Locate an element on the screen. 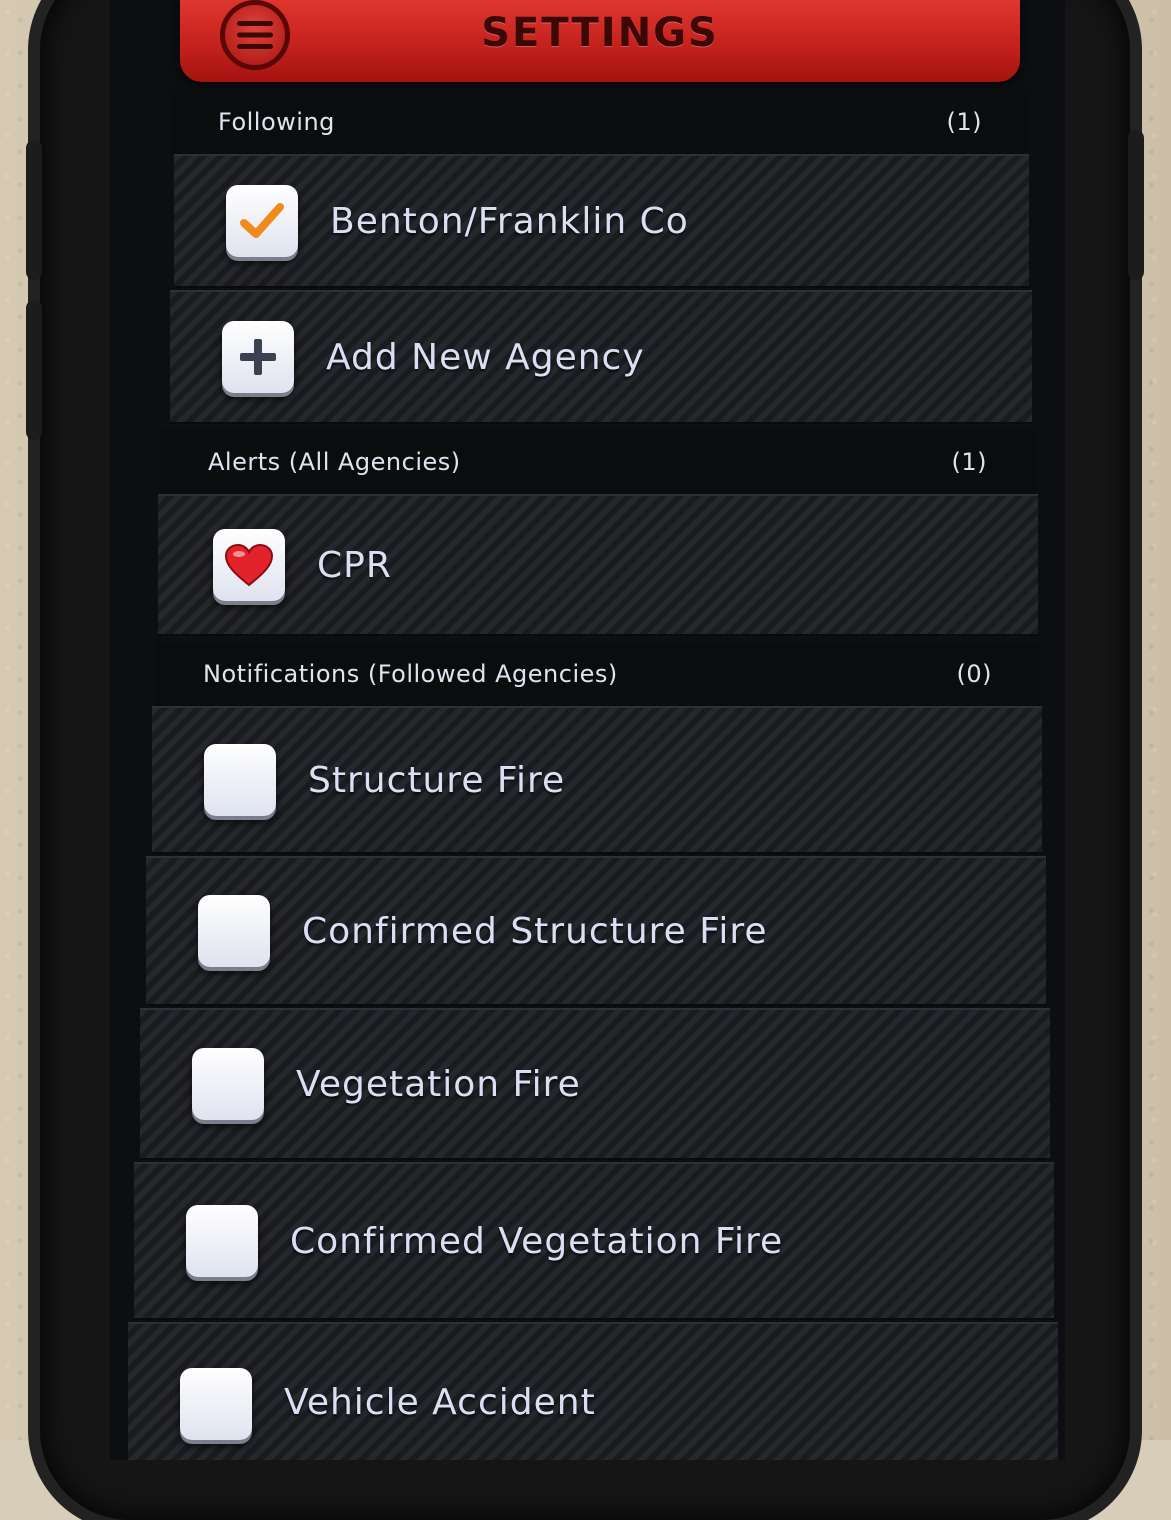 This screenshot has height=1520, width=1171. notification-label: Vegetation Fire is located at coordinates (438, 1084).